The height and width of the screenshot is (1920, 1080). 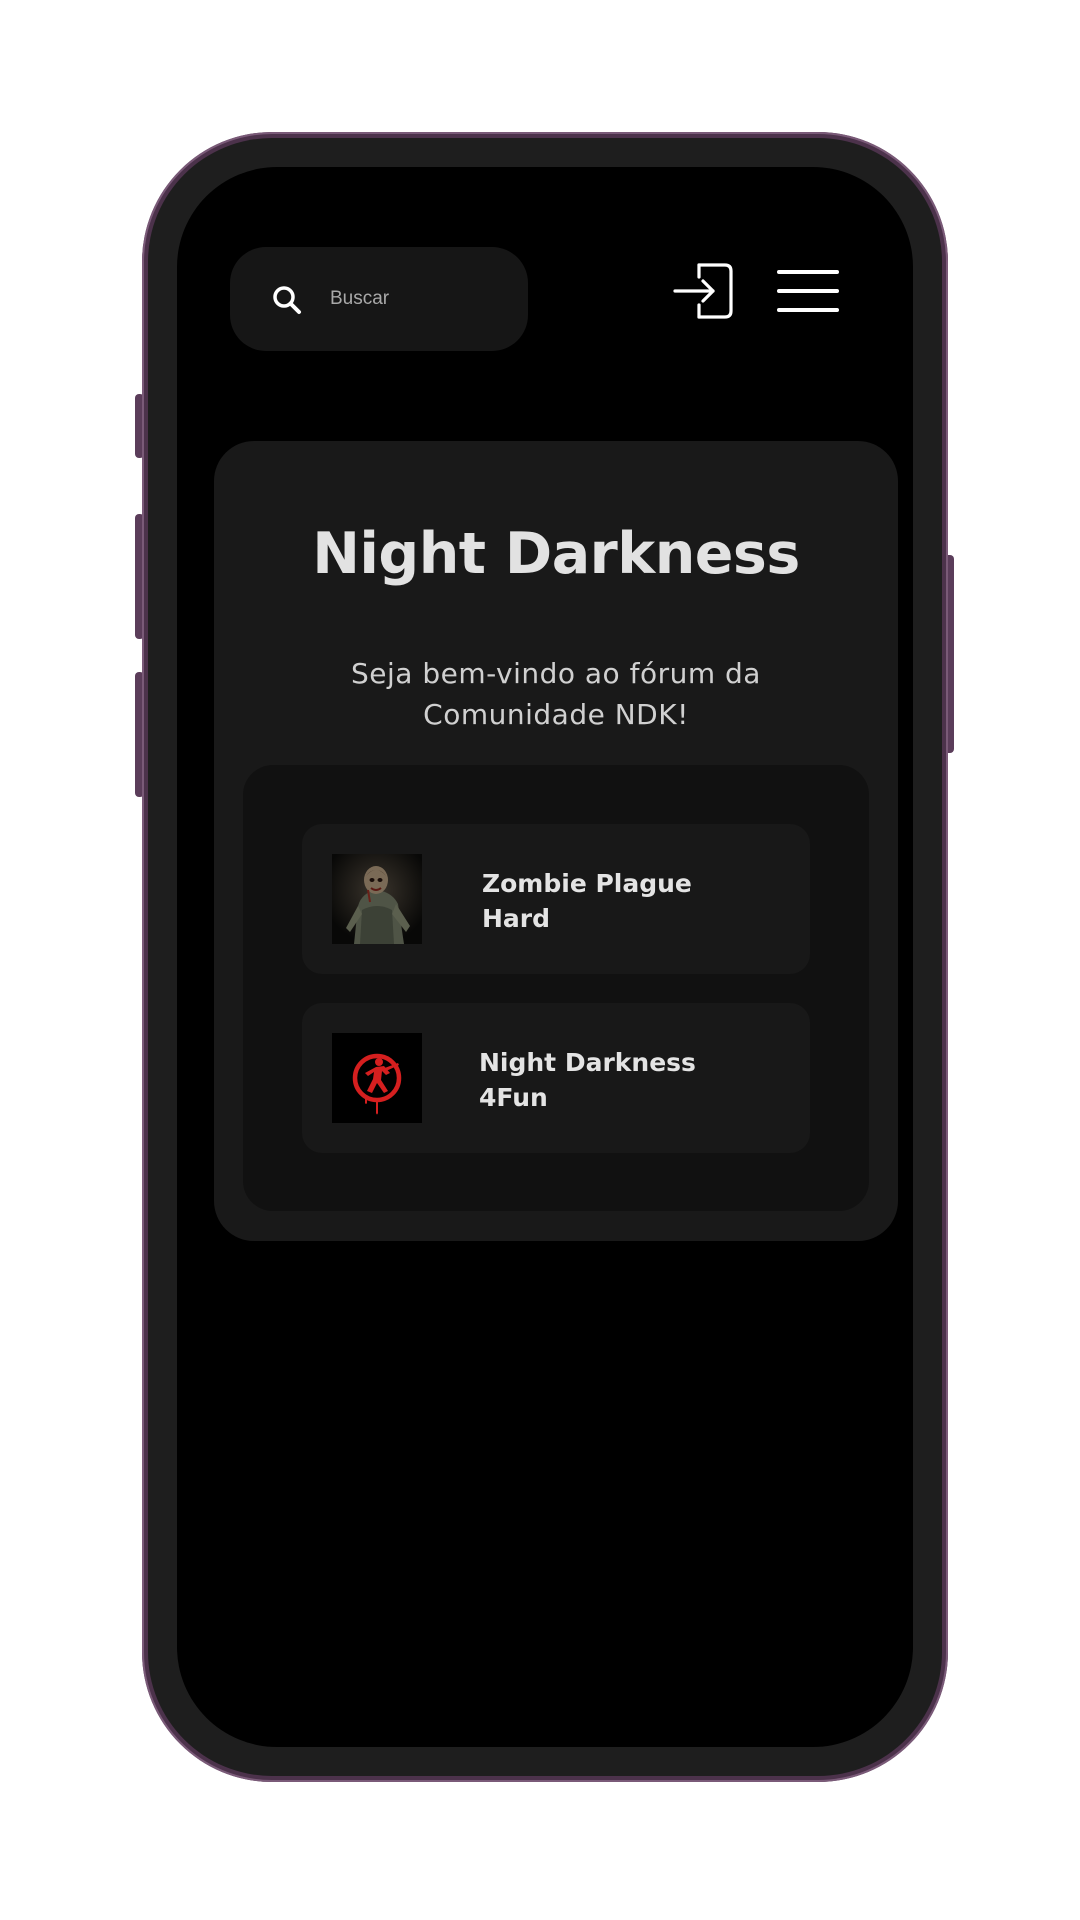 I want to click on server-item-night-darkness-4fun: Night Darkness 4Fun, so click(x=556, y=1078).